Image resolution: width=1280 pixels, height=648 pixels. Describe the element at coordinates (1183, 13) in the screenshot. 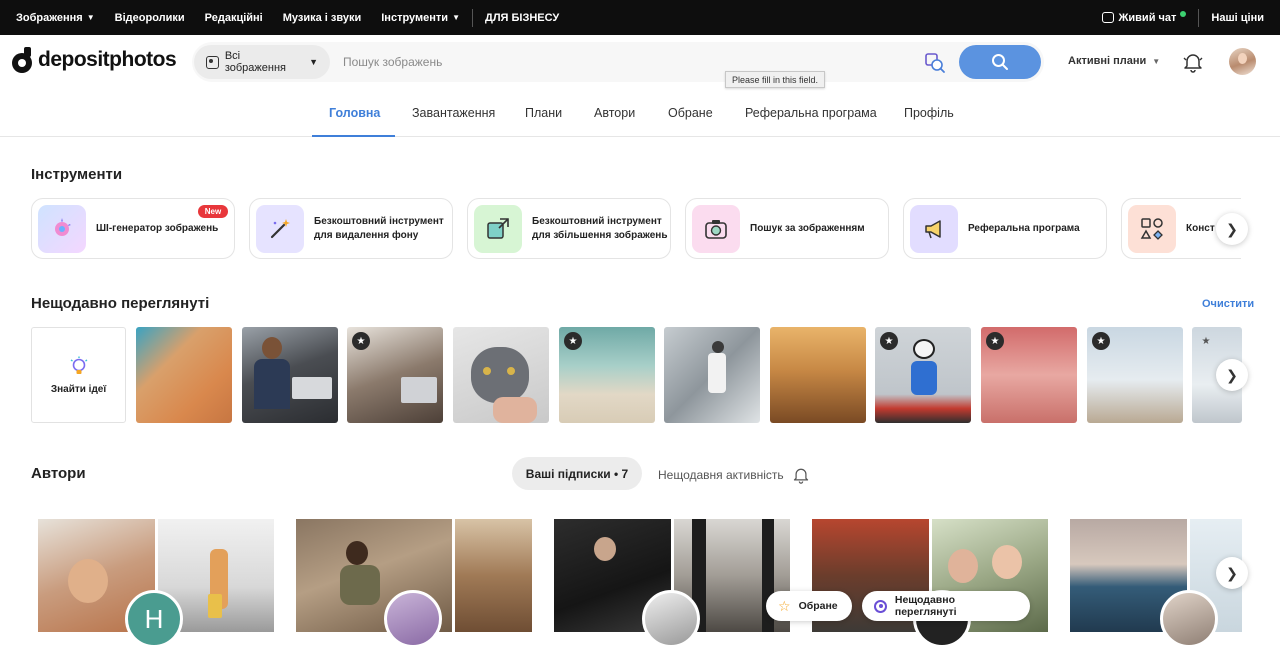

I see `online-status-icon` at that location.